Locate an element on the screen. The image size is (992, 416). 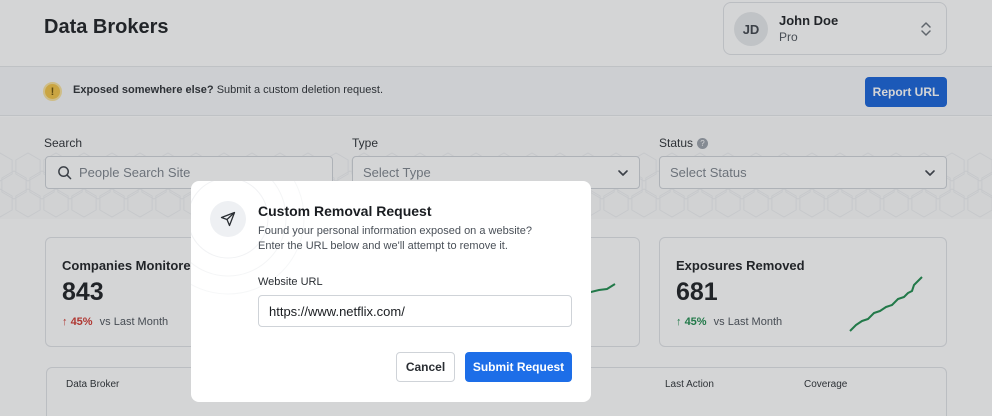
modal-title: Custom Removal Request is located at coordinates (345, 211).